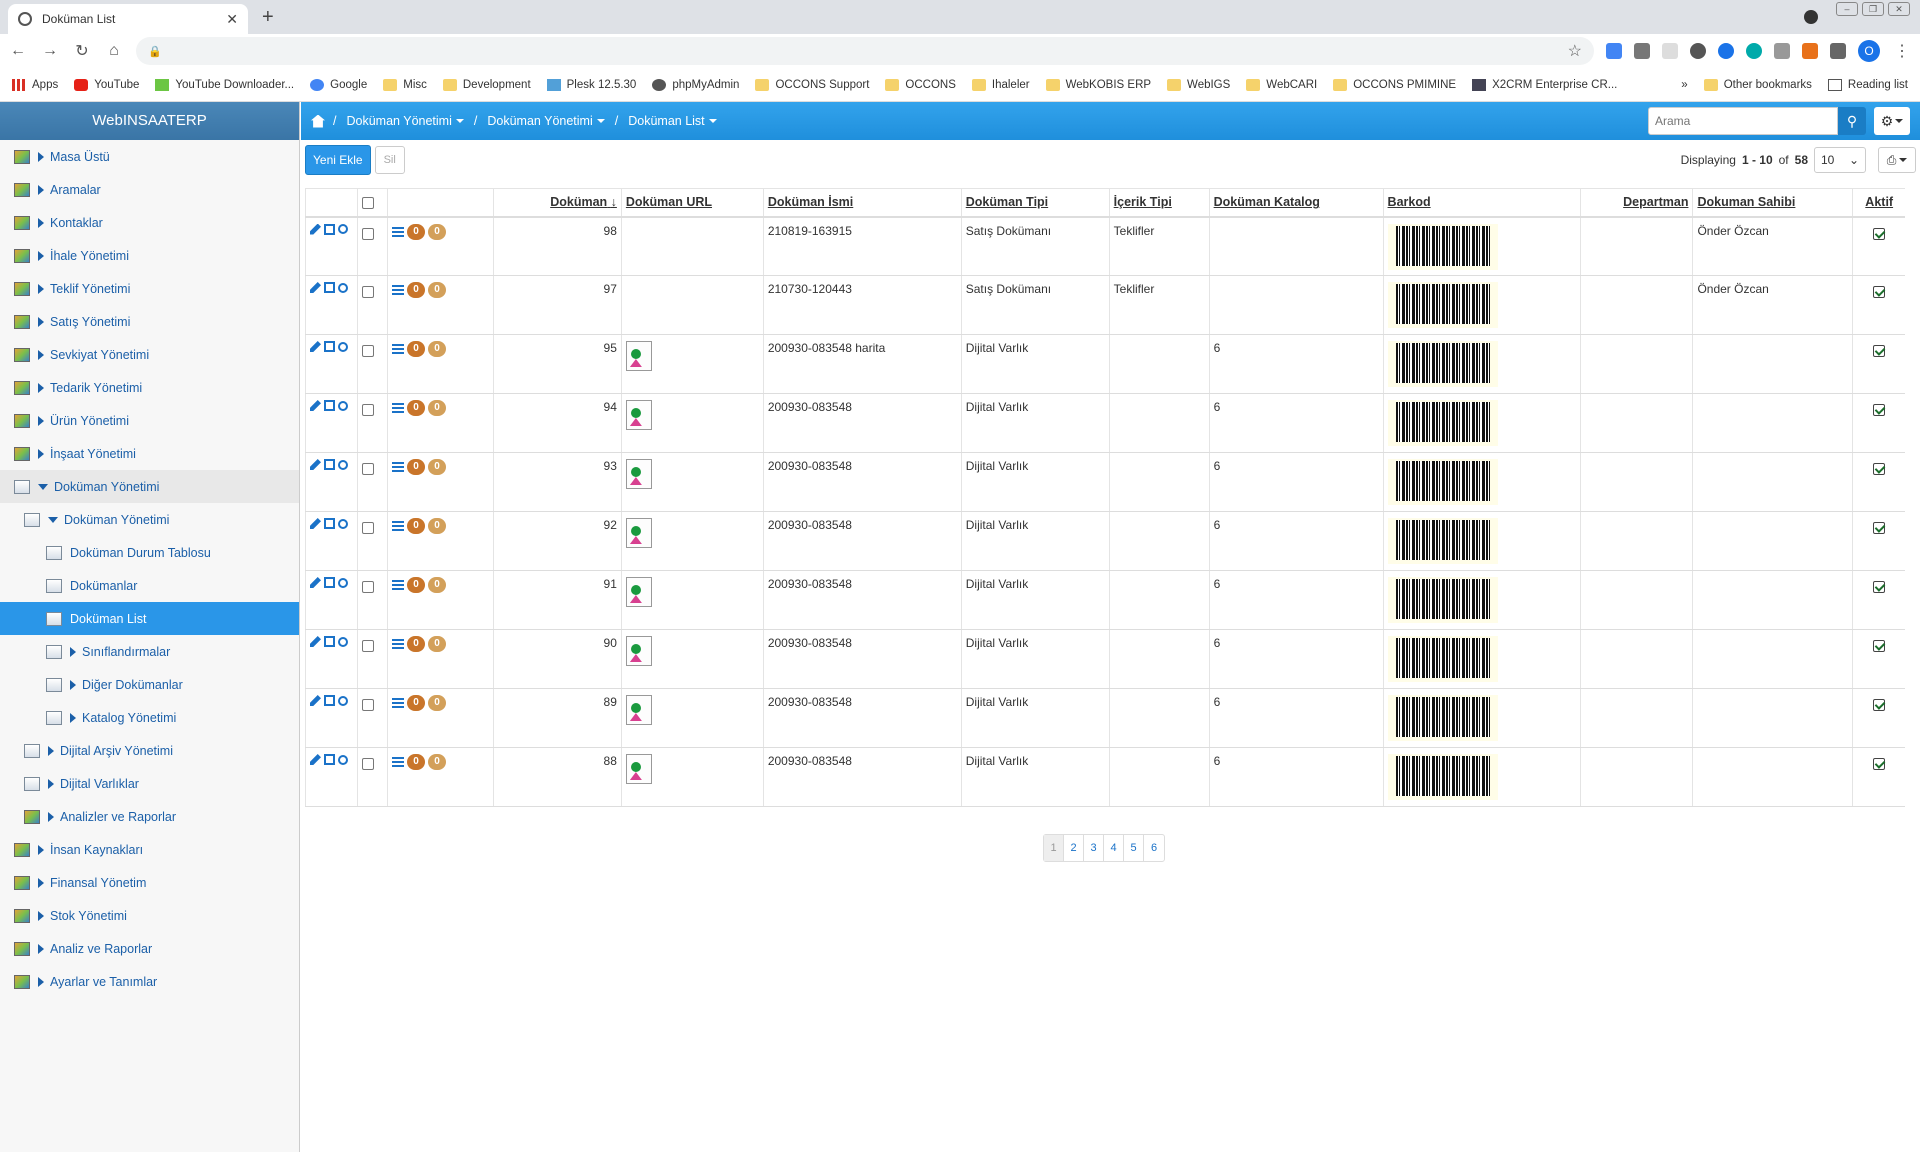 Image resolution: width=1920 pixels, height=1160 pixels. What do you see at coordinates (35, 84) in the screenshot?
I see `bookmark-apps: Apps` at bounding box center [35, 84].